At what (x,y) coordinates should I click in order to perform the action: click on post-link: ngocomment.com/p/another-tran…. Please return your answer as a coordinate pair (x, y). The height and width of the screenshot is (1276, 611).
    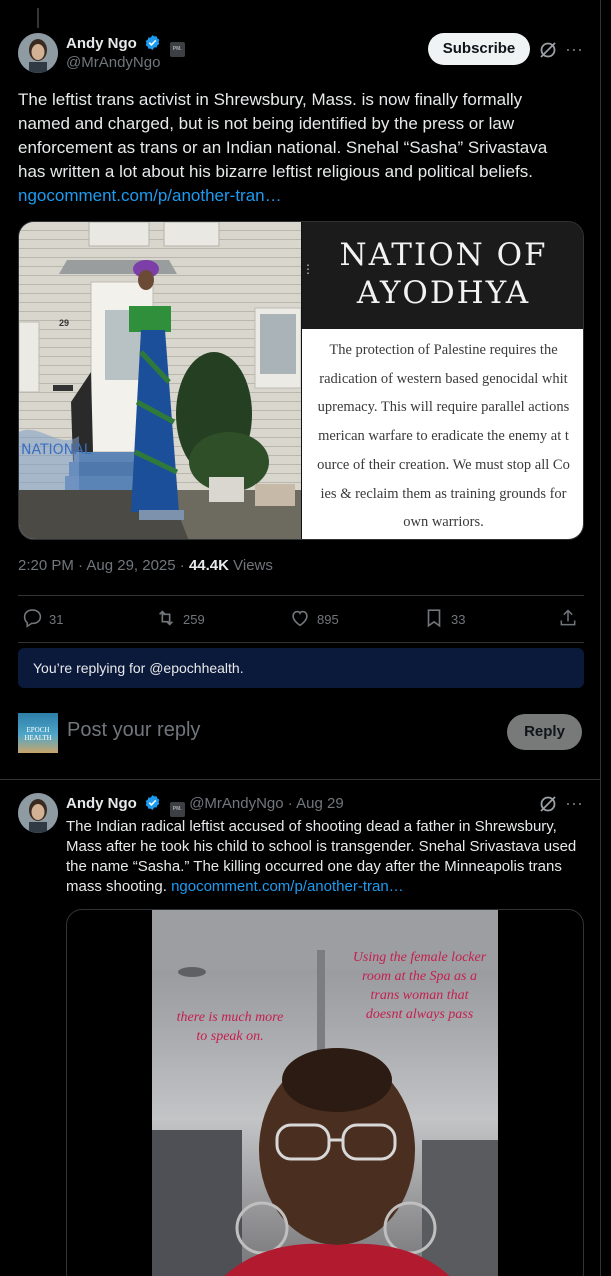
    Looking at the image, I should click on (150, 195).